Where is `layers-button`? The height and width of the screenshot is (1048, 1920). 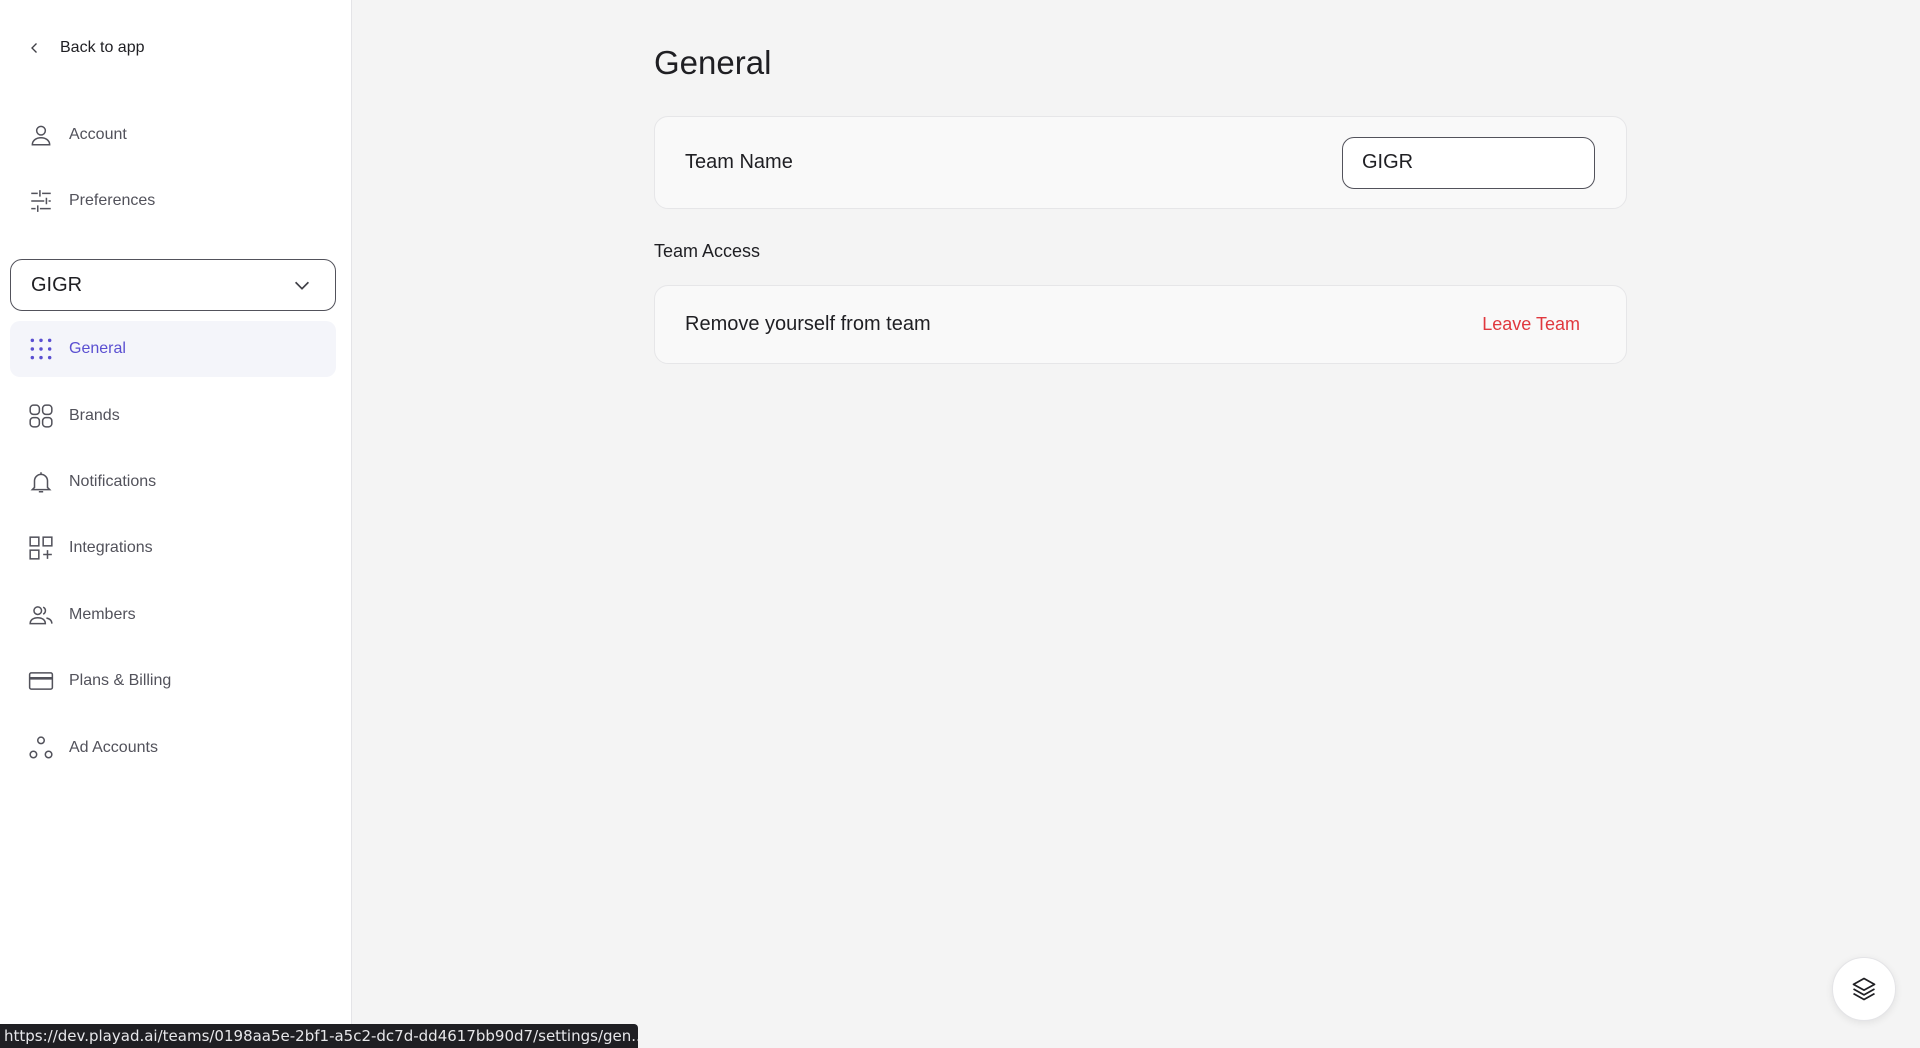 layers-button is located at coordinates (1864, 989).